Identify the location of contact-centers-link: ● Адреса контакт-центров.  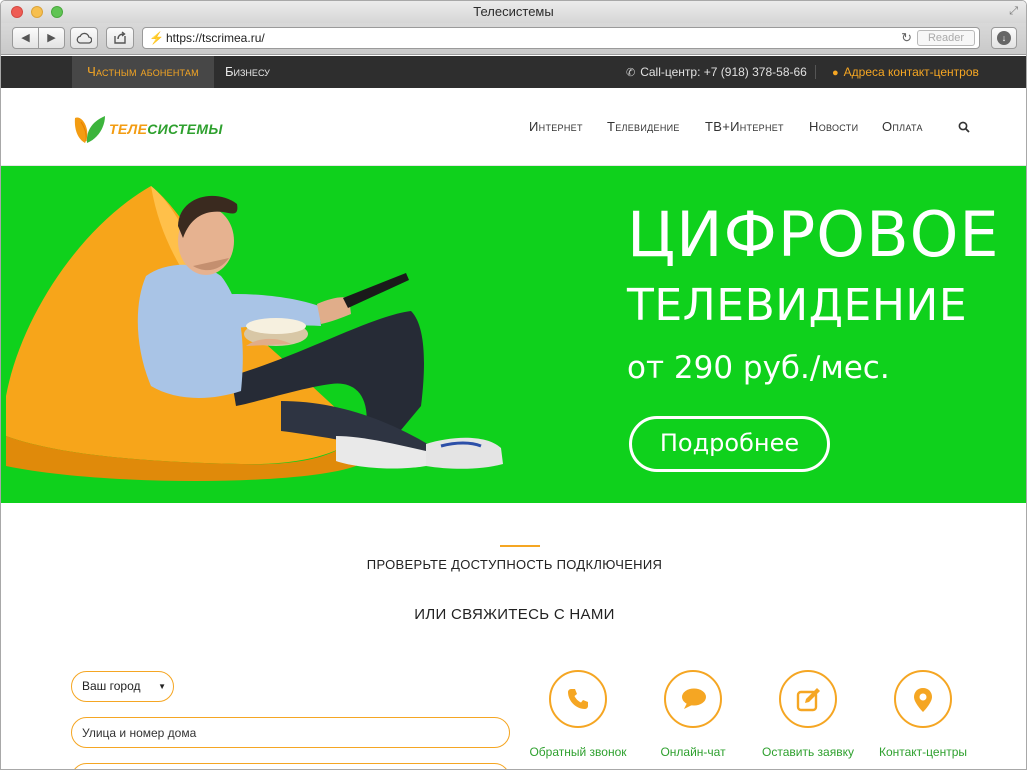
(905, 72).